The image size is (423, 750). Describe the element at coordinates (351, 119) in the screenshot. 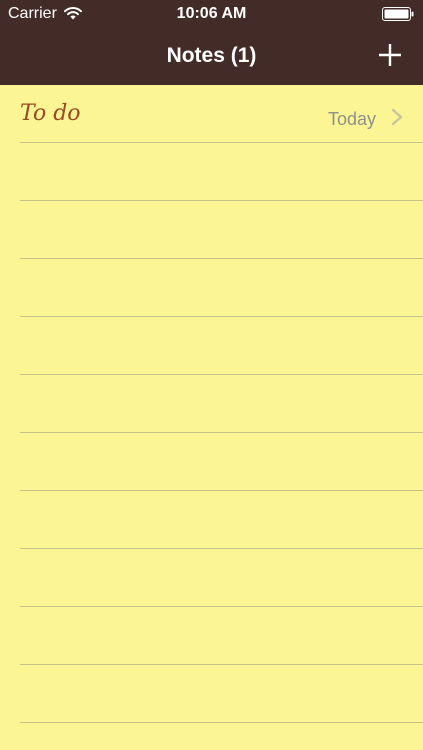

I see `note-date: Today` at that location.